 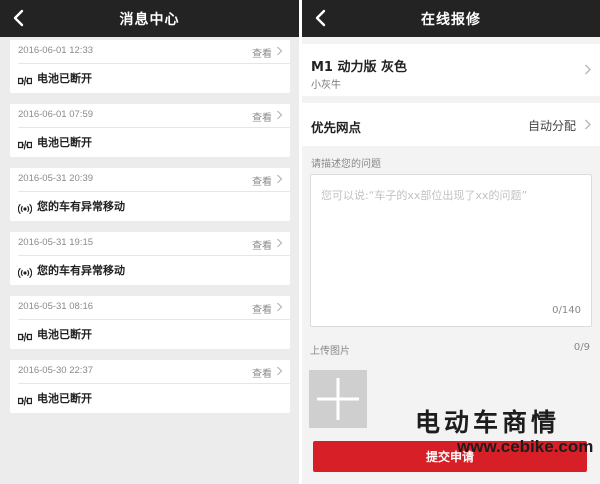 I want to click on message-time: 2016-05-31 19:15, so click(x=56, y=242).